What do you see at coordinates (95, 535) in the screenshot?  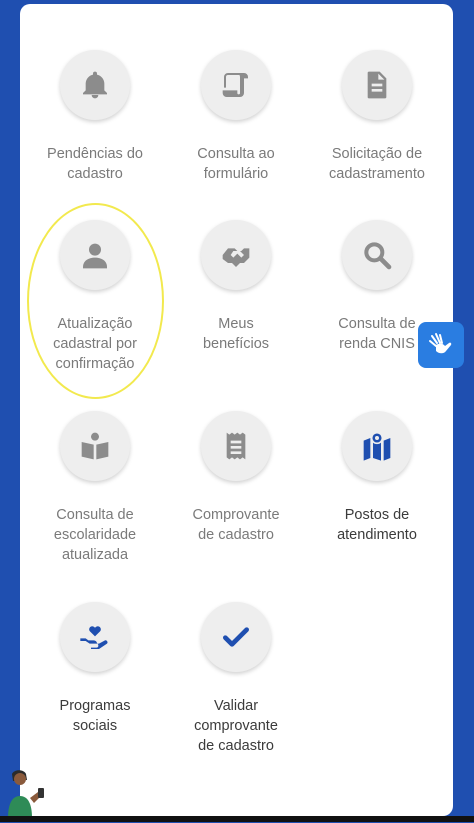 I see `tile-label: Consulta de escolaridade atualizada` at bounding box center [95, 535].